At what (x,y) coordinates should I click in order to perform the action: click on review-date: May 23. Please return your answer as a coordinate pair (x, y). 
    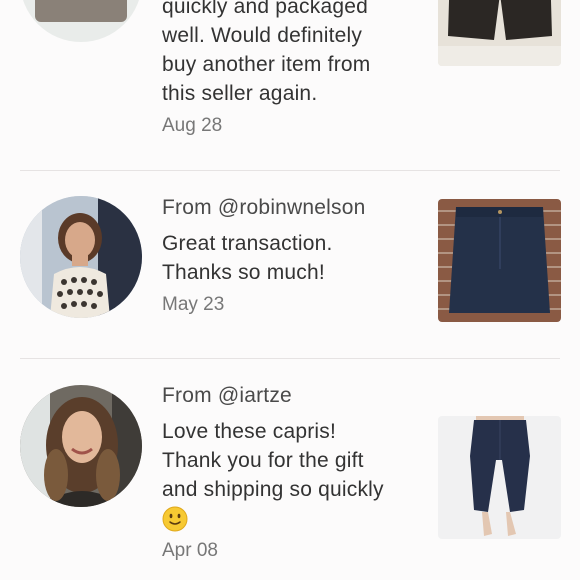
    Looking at the image, I should click on (193, 304).